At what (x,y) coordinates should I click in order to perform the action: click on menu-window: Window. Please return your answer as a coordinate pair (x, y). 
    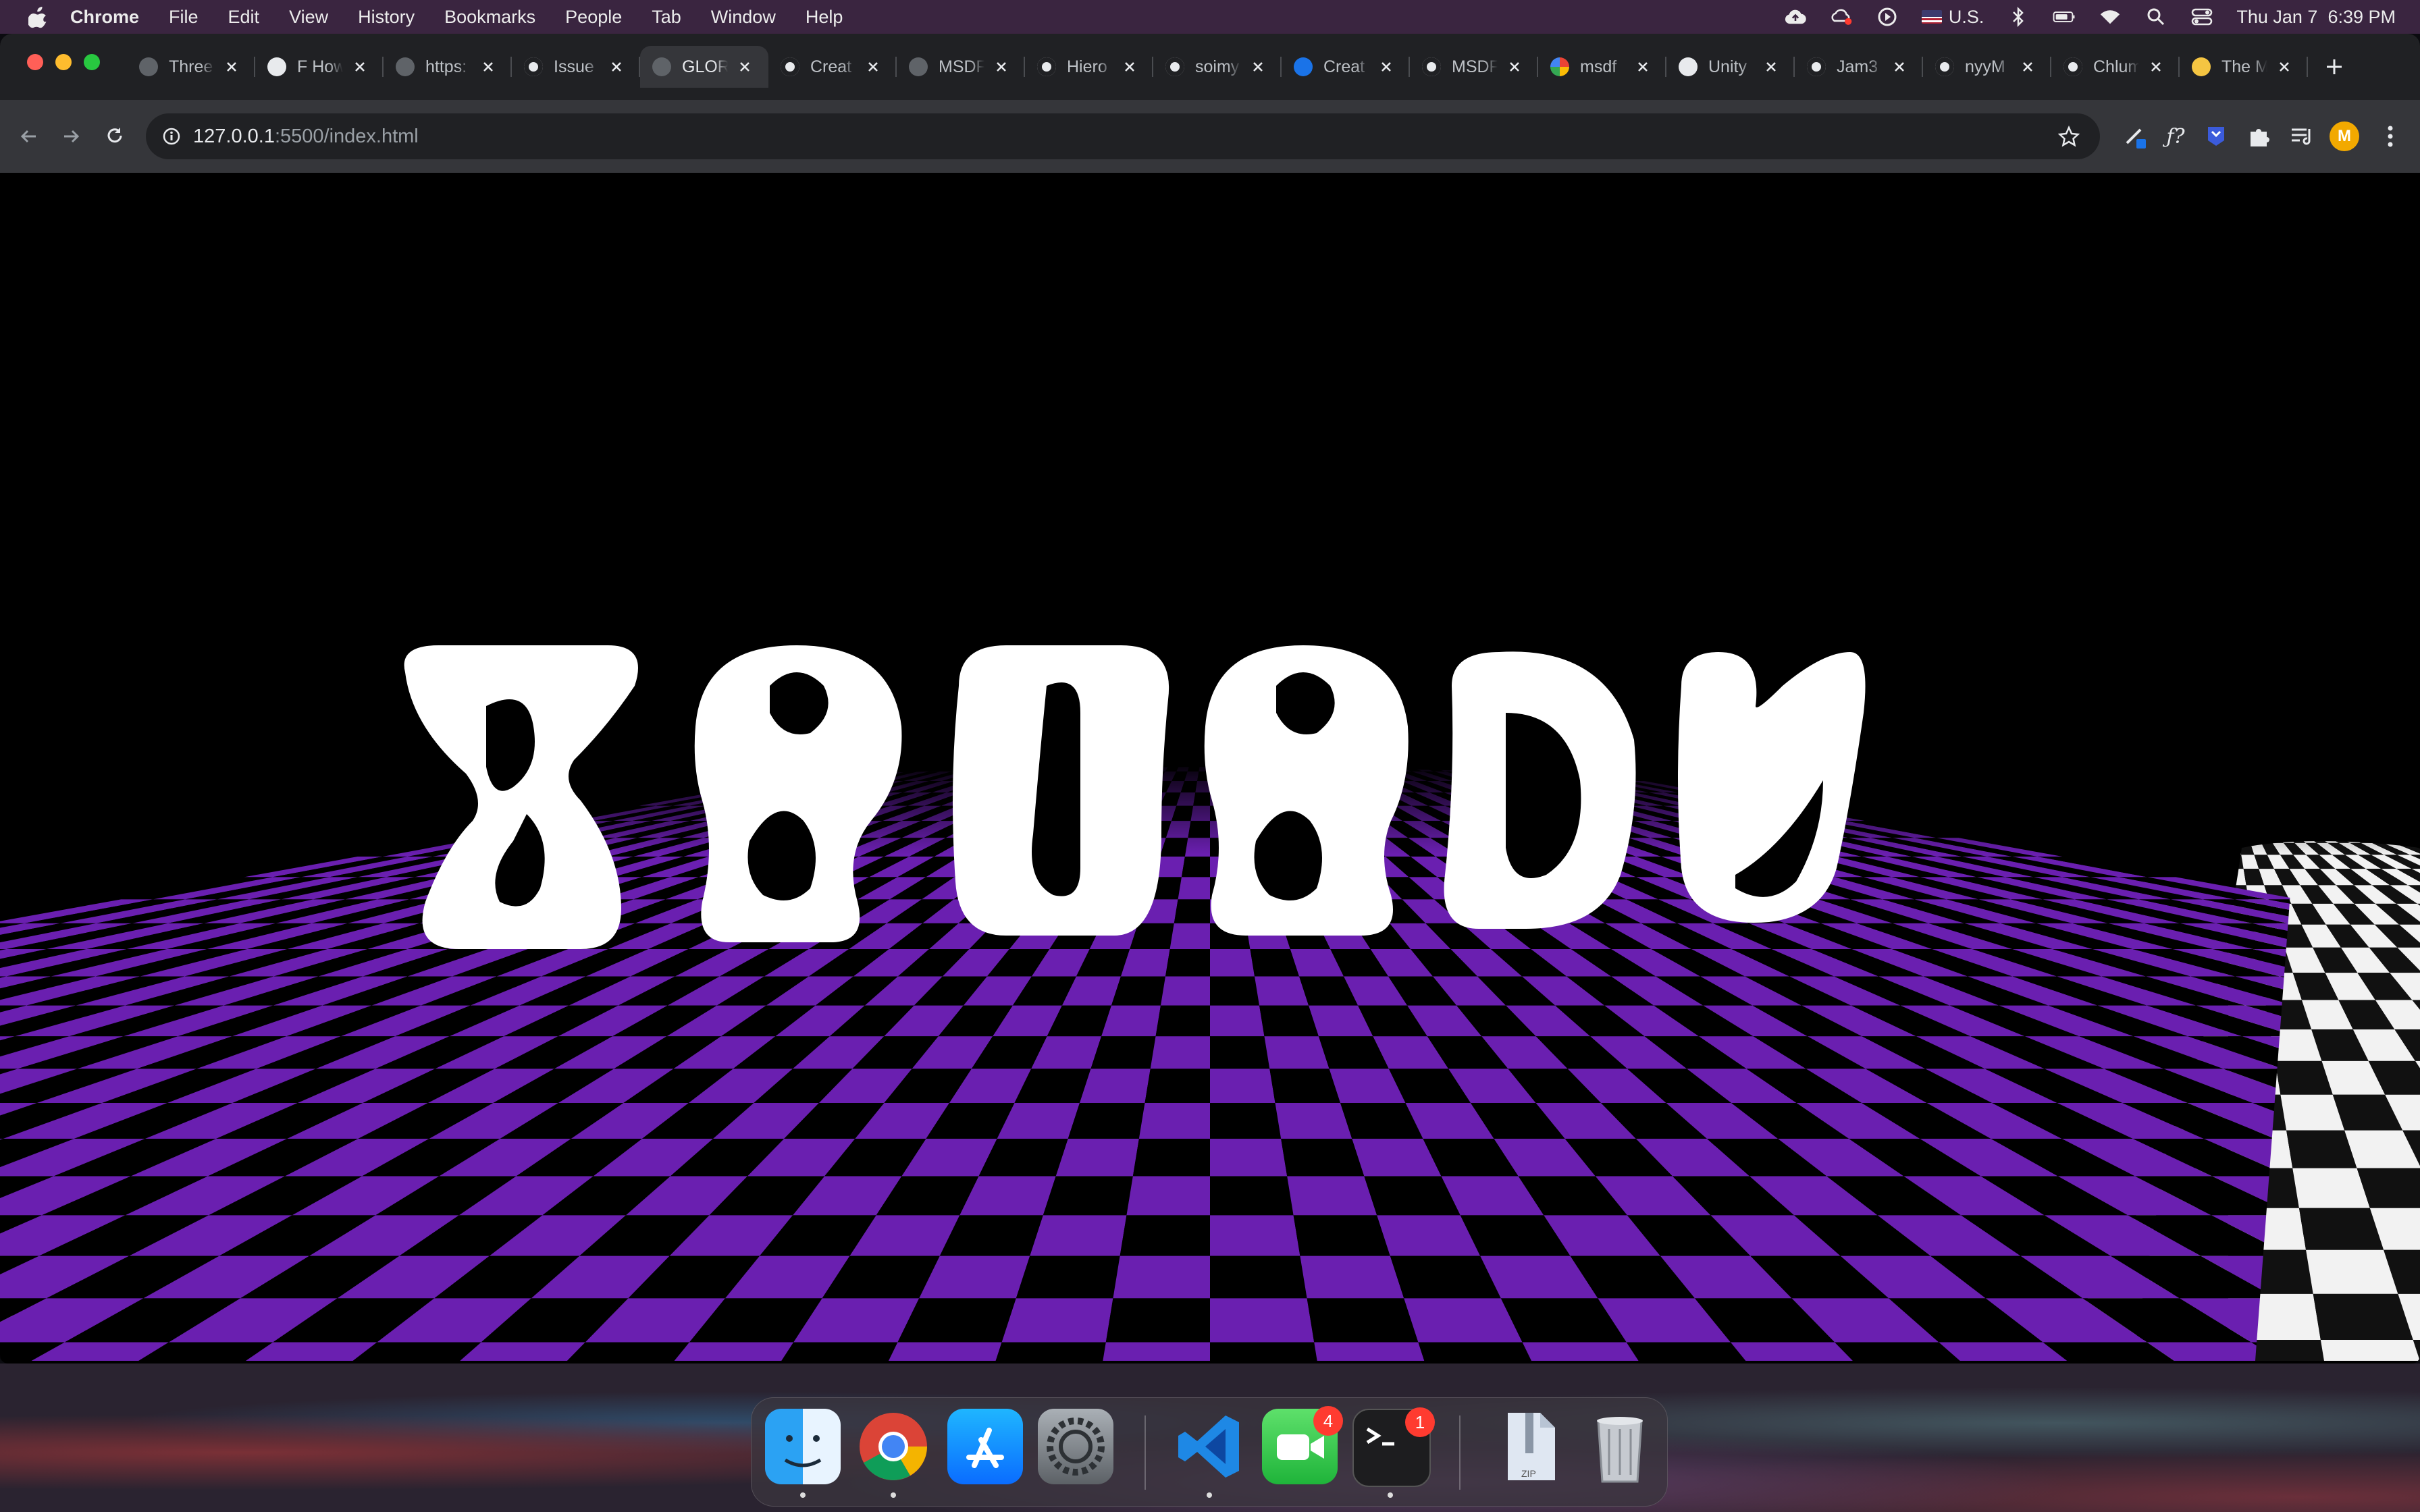
    Looking at the image, I should click on (743, 17).